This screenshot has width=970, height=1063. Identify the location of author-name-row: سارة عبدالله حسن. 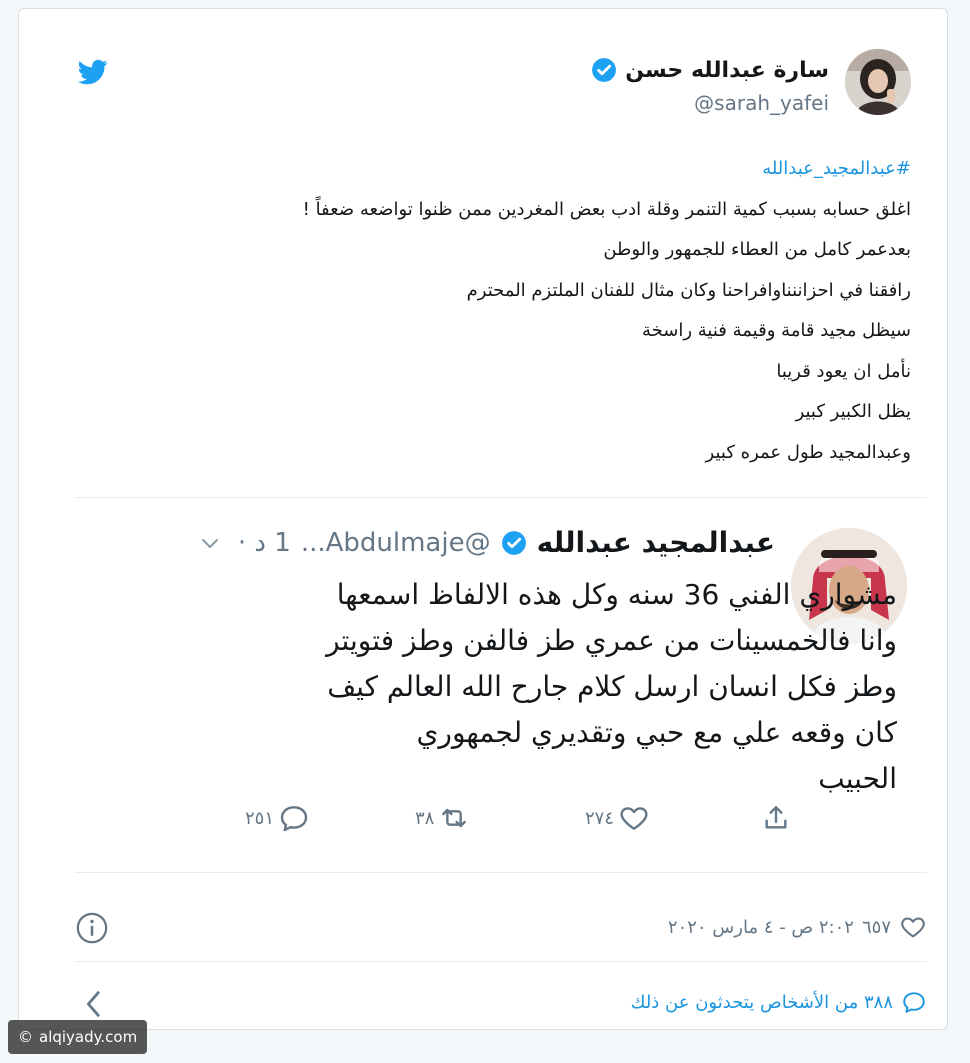
(710, 70).